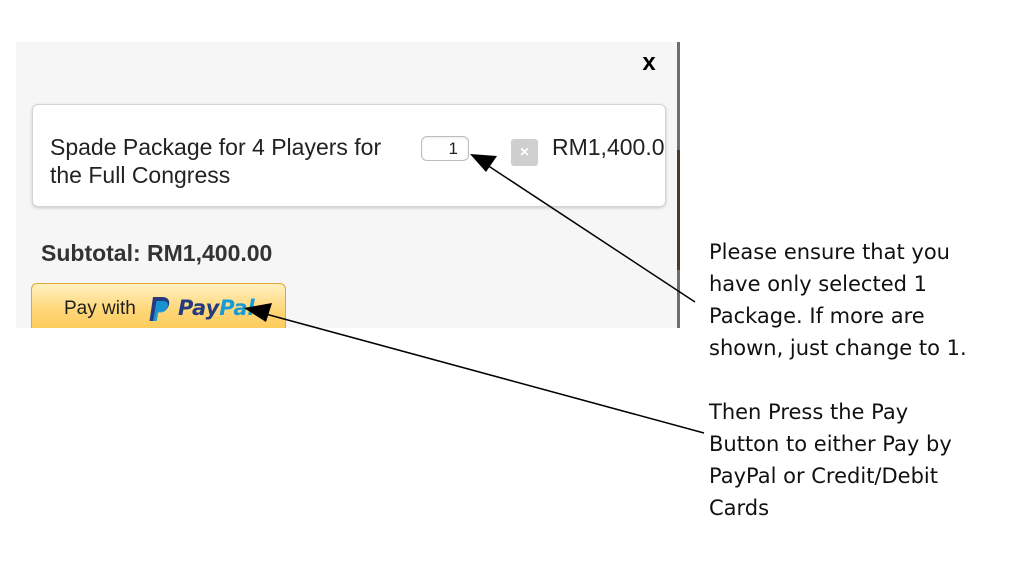 The height and width of the screenshot is (564, 1032). Describe the element at coordinates (216, 147) in the screenshot. I see `item-name-line-1: Spade Package for 4 Players for` at that location.